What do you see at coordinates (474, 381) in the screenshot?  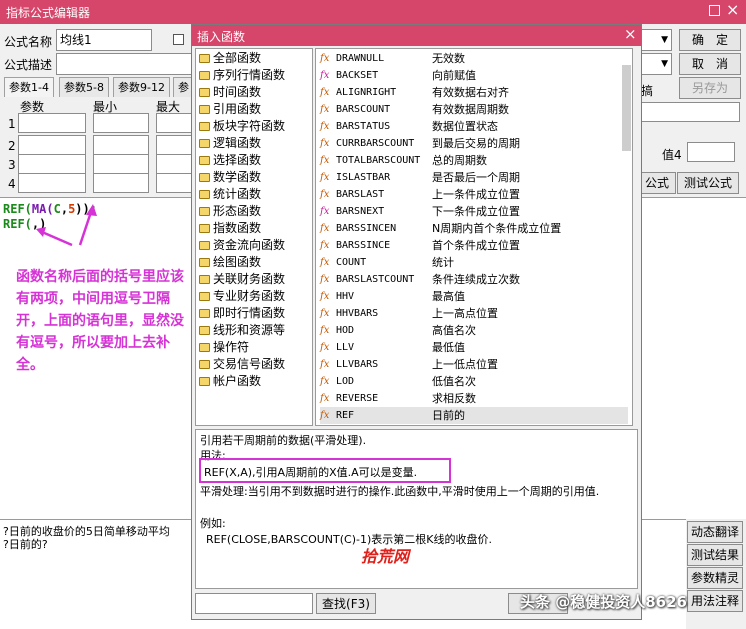 I see `function-item: fx LOD 低值名次` at bounding box center [474, 381].